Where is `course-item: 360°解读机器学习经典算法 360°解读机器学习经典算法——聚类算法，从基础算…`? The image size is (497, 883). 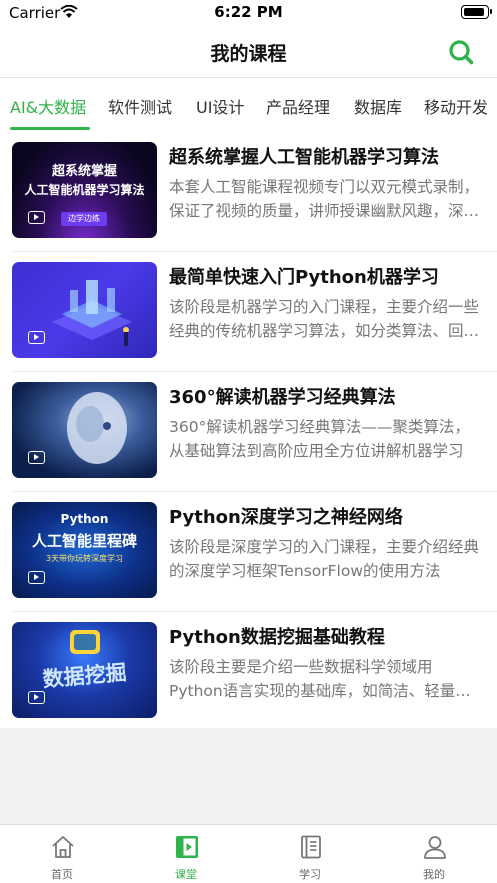
course-item: 360°解读机器学习经典算法 360°解读机器学习经典算法——聚类算法，从基础算… is located at coordinates (248, 432).